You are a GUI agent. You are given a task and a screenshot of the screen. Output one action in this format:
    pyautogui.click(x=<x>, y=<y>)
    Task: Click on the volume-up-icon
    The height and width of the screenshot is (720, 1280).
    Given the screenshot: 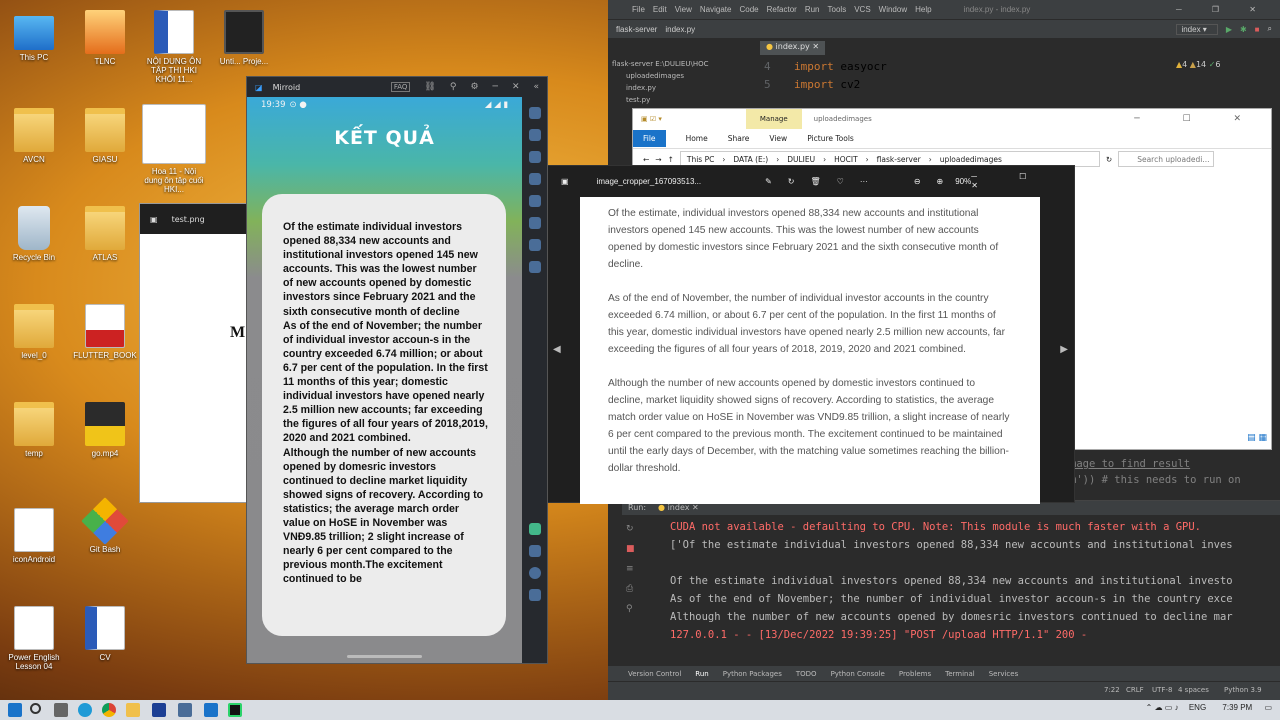 What is the action you would take?
    pyautogui.click(x=535, y=157)
    